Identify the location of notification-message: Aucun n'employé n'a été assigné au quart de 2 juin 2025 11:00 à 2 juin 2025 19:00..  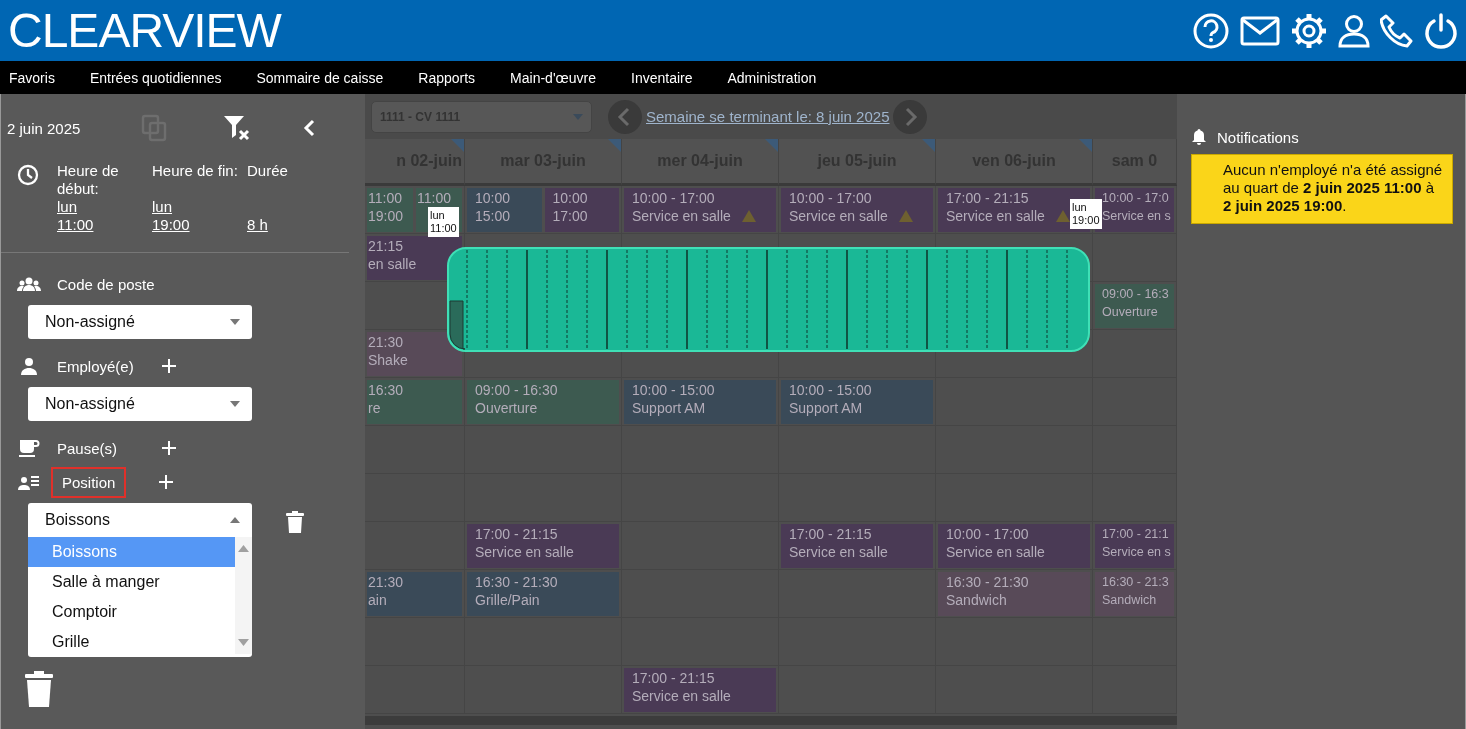
(1322, 189).